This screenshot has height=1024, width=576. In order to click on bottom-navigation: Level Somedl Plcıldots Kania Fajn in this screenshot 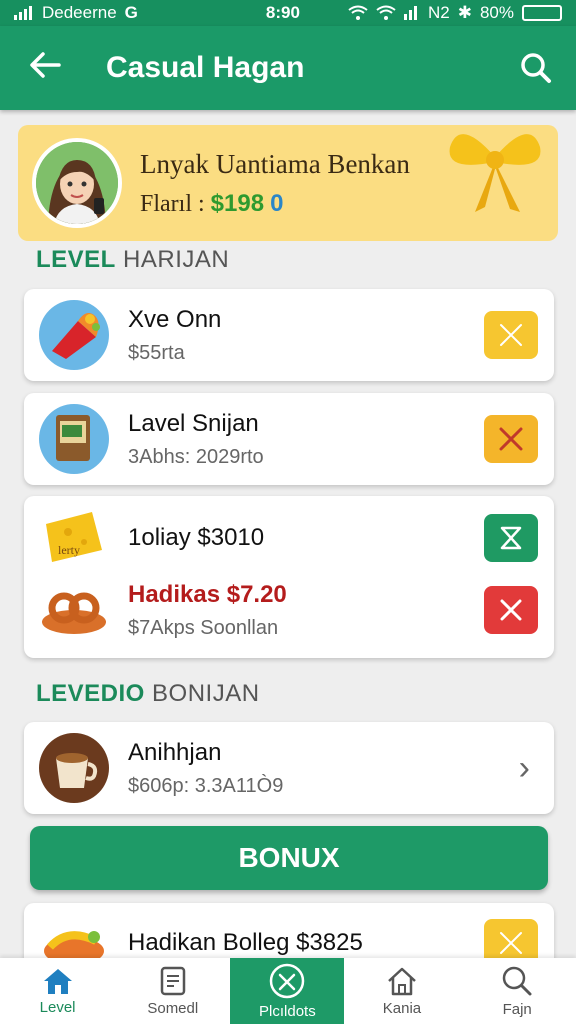, I will do `click(288, 991)`.